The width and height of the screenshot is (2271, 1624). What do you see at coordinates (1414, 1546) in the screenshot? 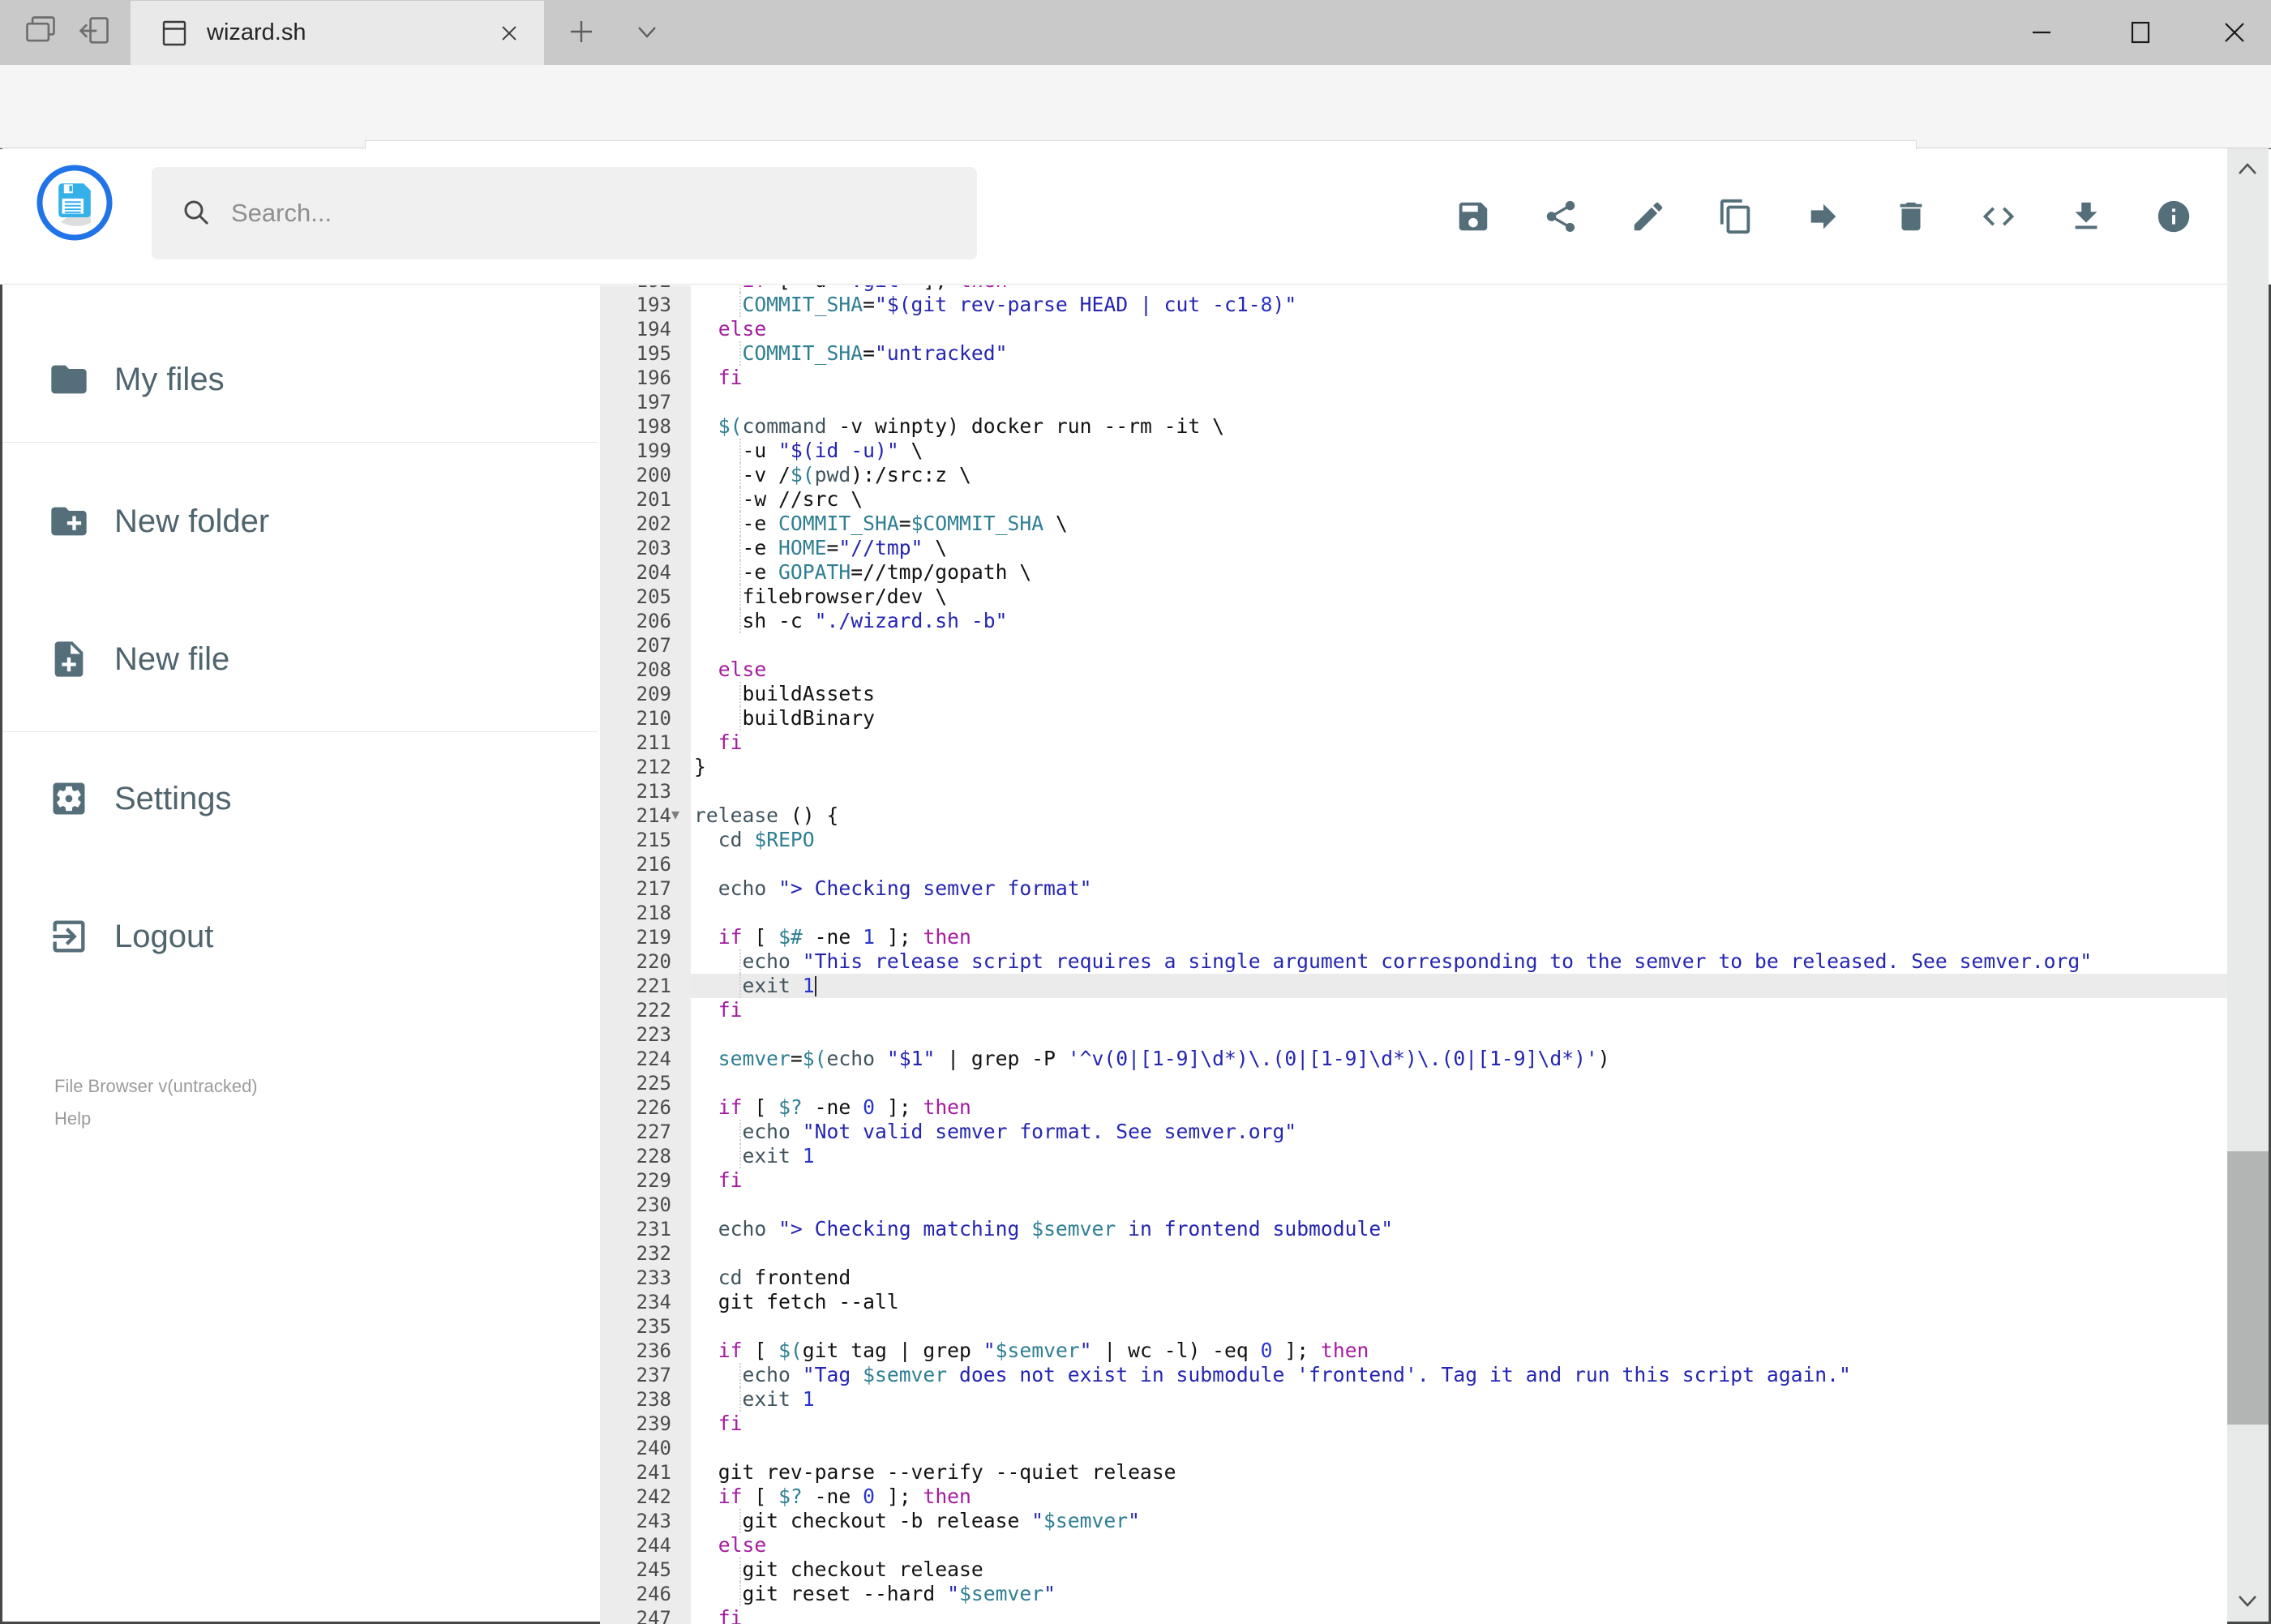
I see `code-line: 244 else` at bounding box center [1414, 1546].